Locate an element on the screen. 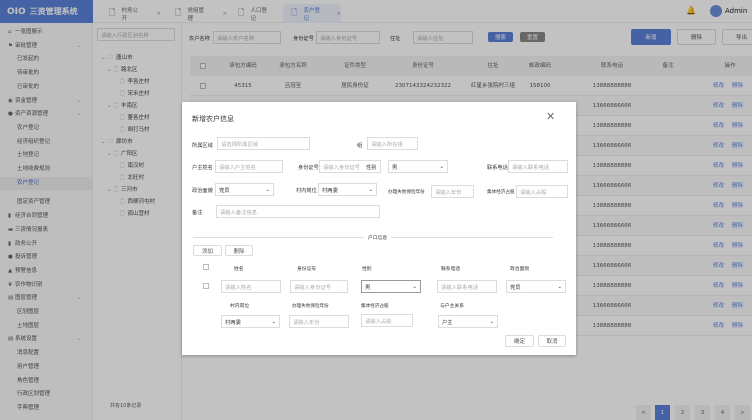  member-relation-value: 户主 is located at coordinates (447, 322).